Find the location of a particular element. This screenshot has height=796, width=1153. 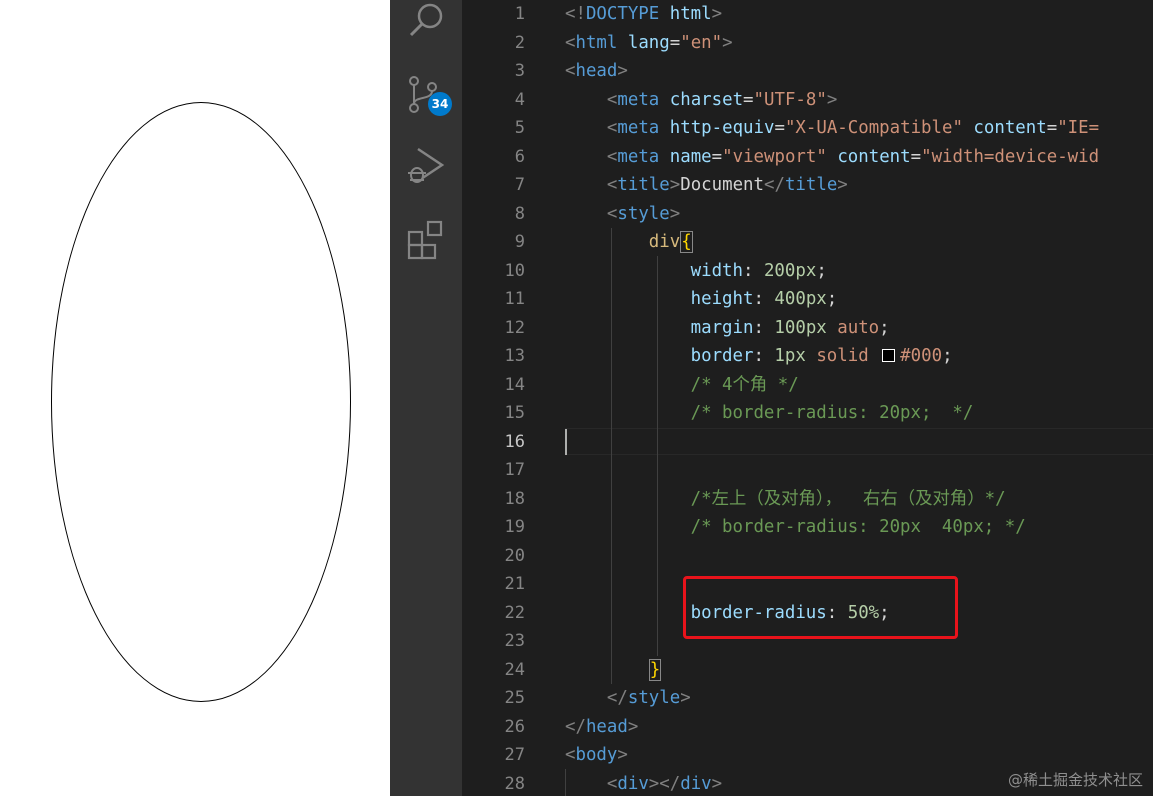

code-token: solid is located at coordinates (842, 356).